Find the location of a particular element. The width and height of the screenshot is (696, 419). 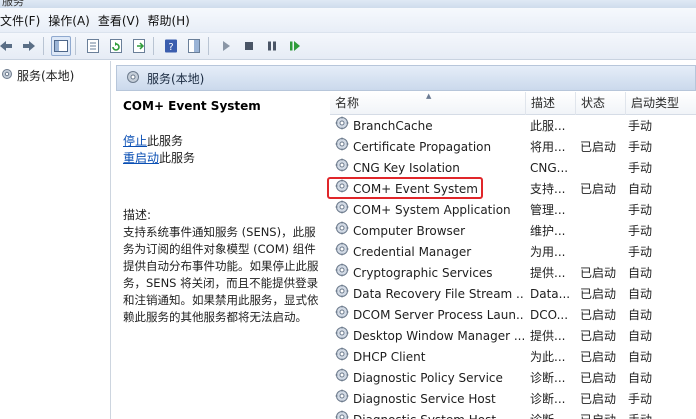

window-title: 服务 is located at coordinates (13, 4).